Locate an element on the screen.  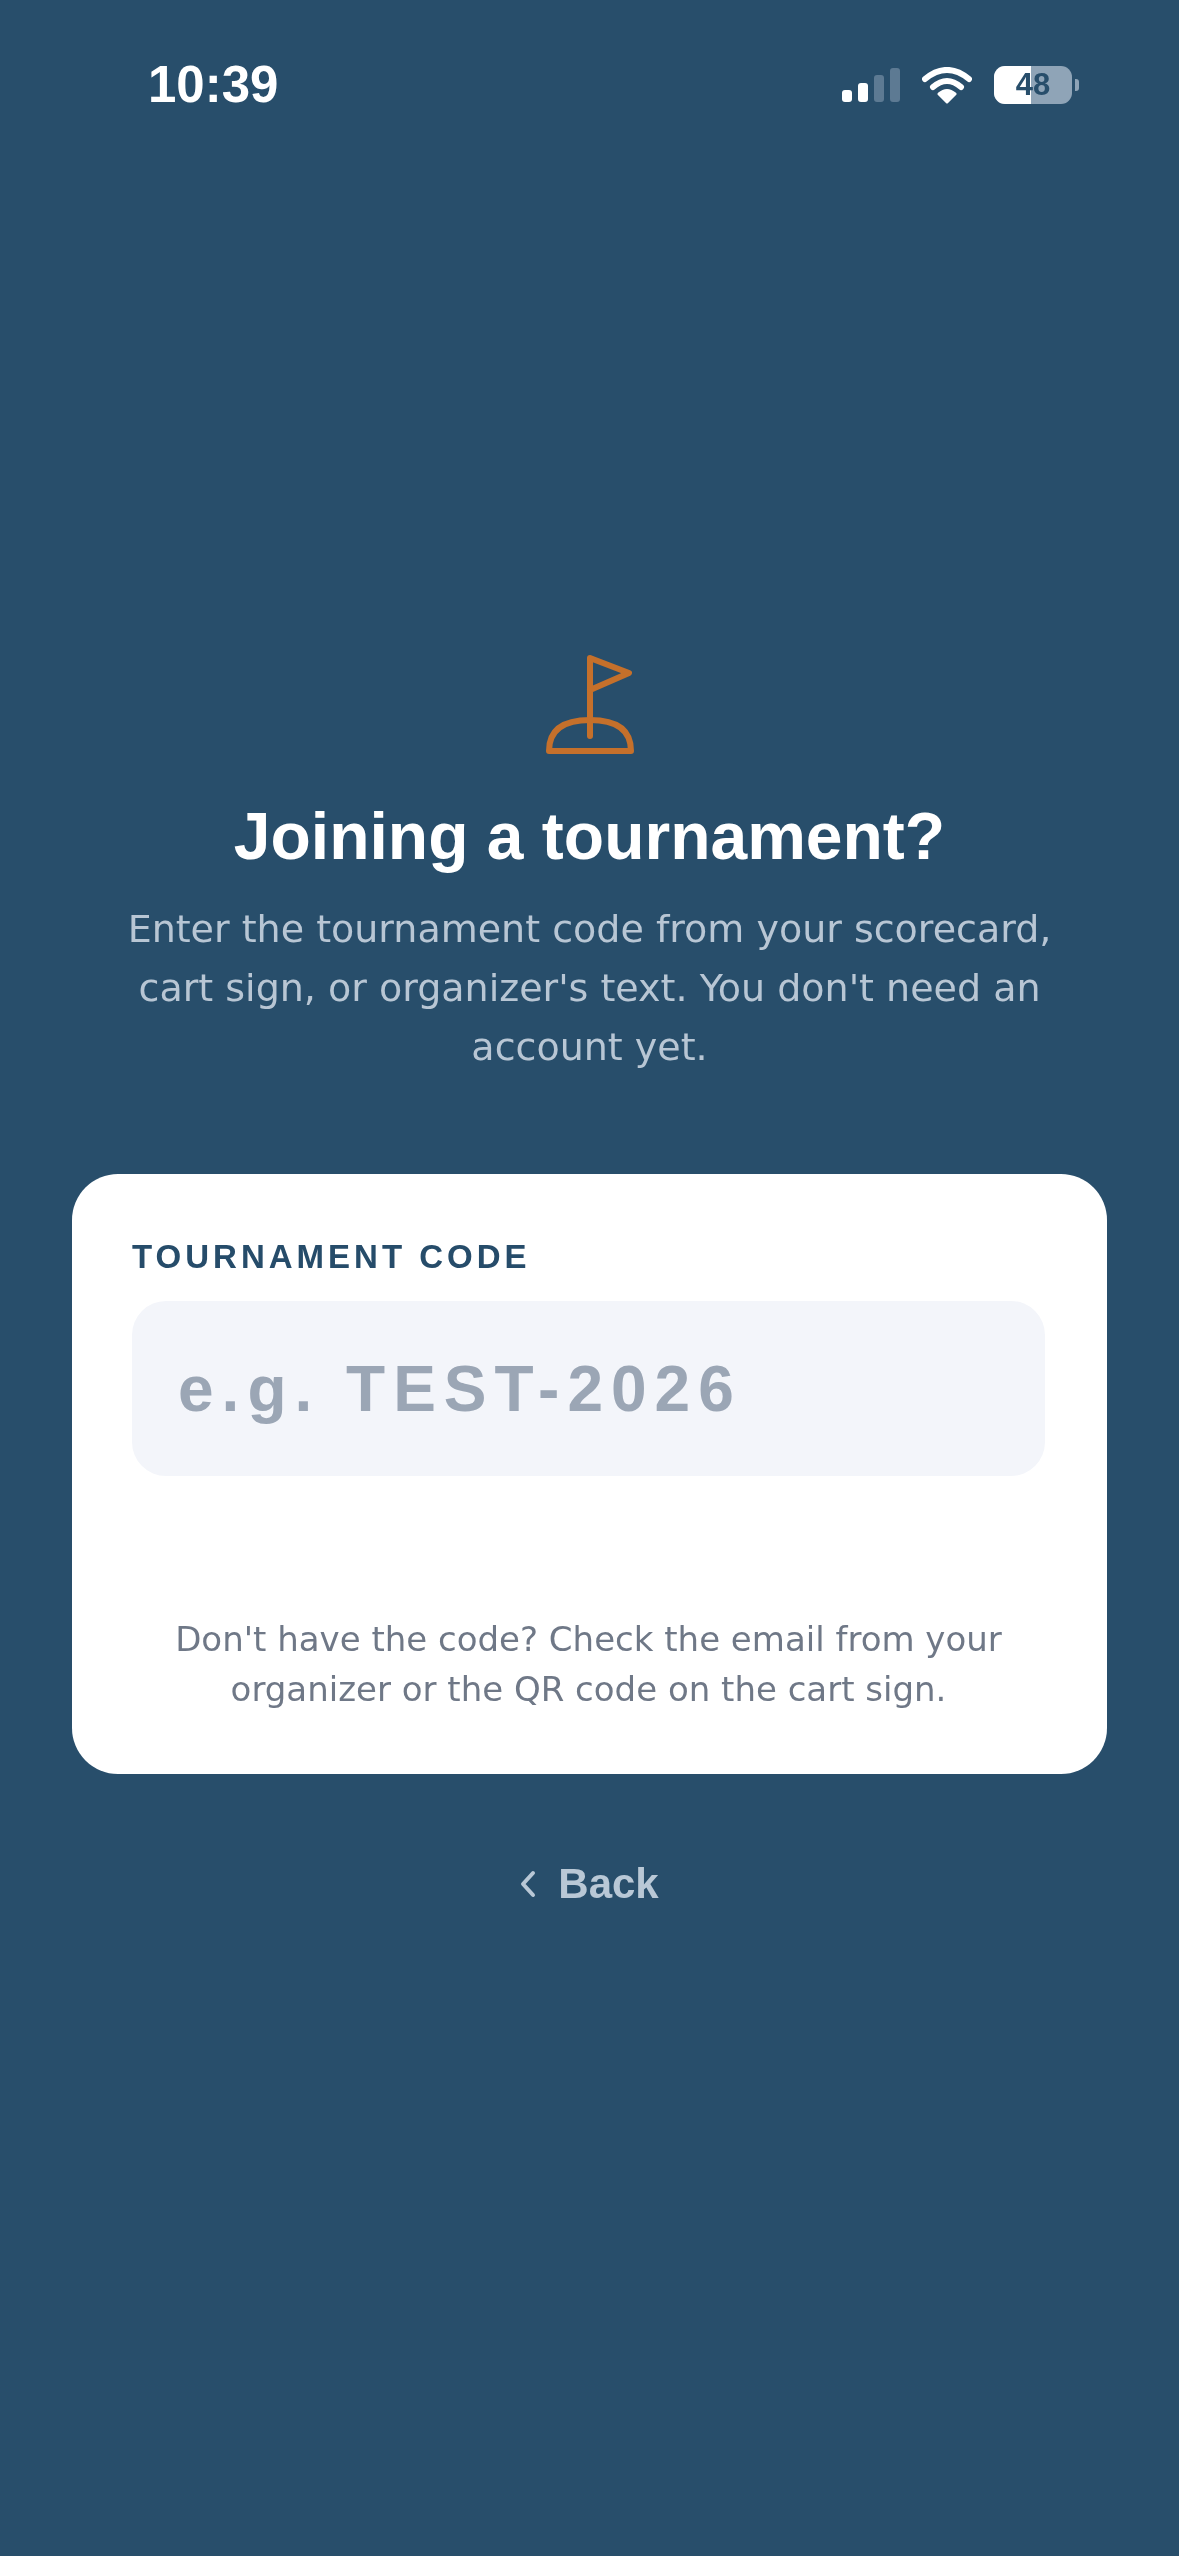
status-time: 10:39 is located at coordinates (213, 85).